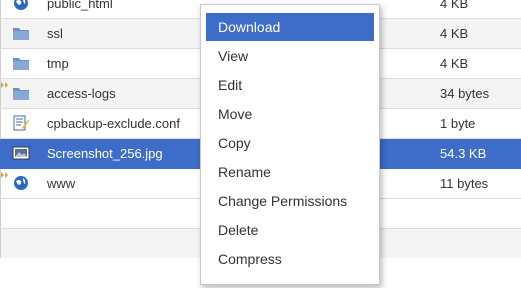 The image size is (521, 288). What do you see at coordinates (249, 27) in the screenshot?
I see `menu-item-label: Download` at bounding box center [249, 27].